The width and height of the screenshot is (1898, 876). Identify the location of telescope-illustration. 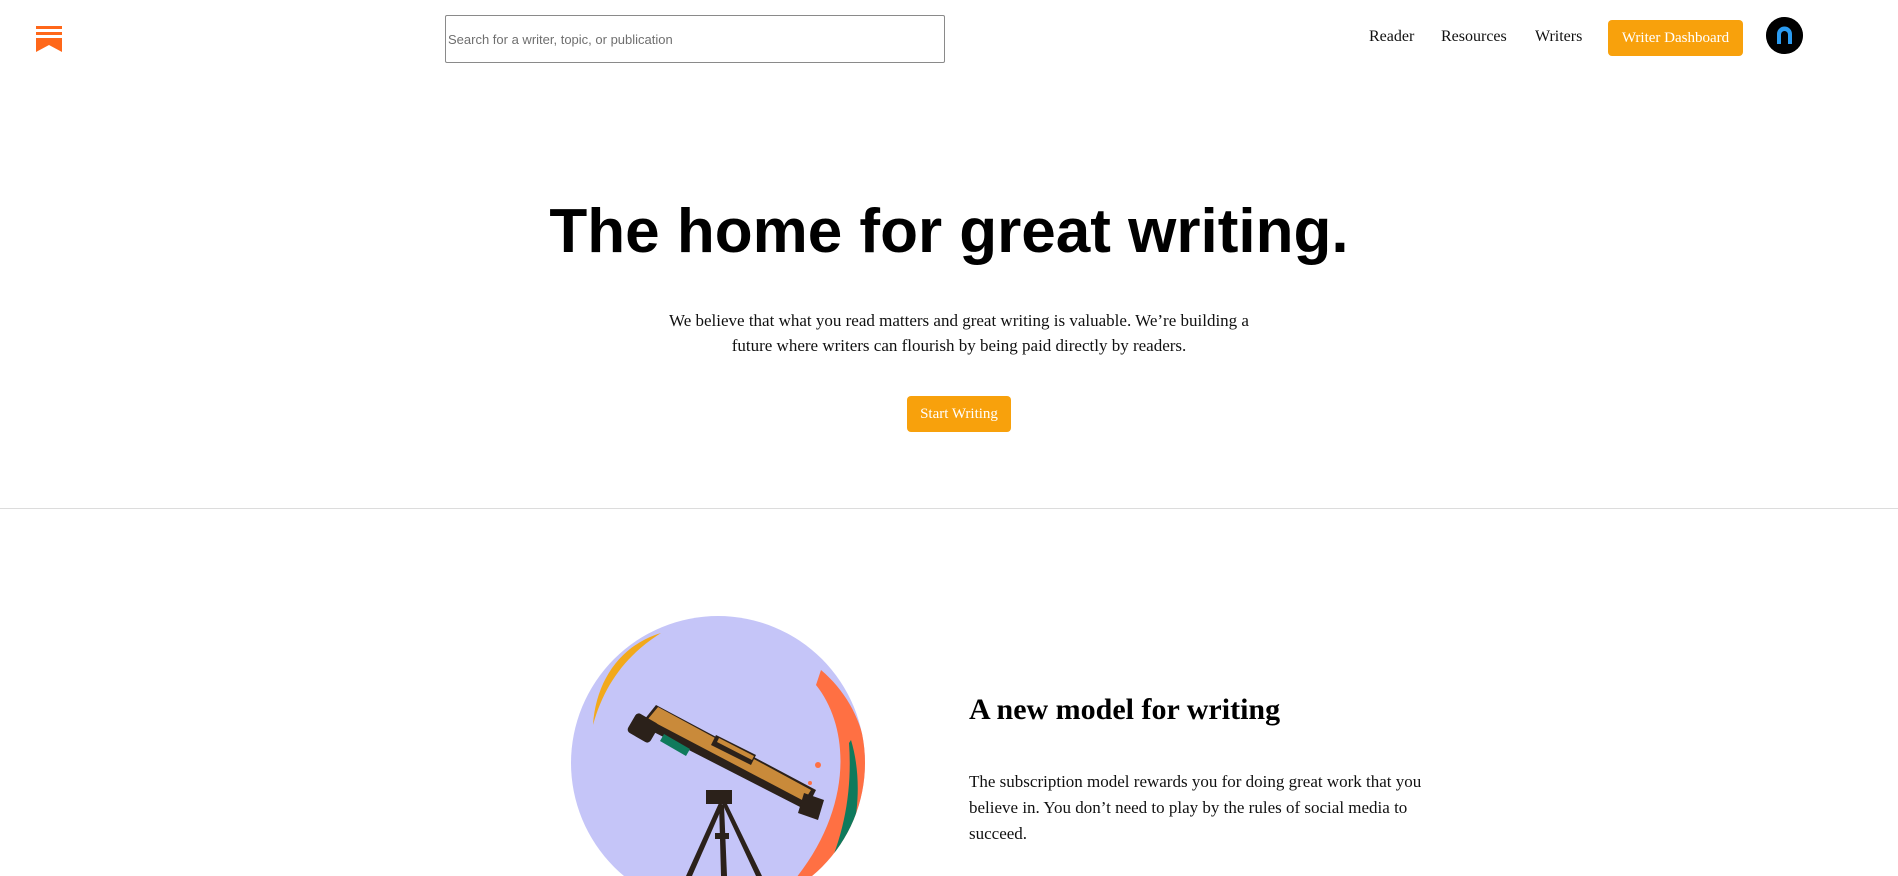
(718, 746).